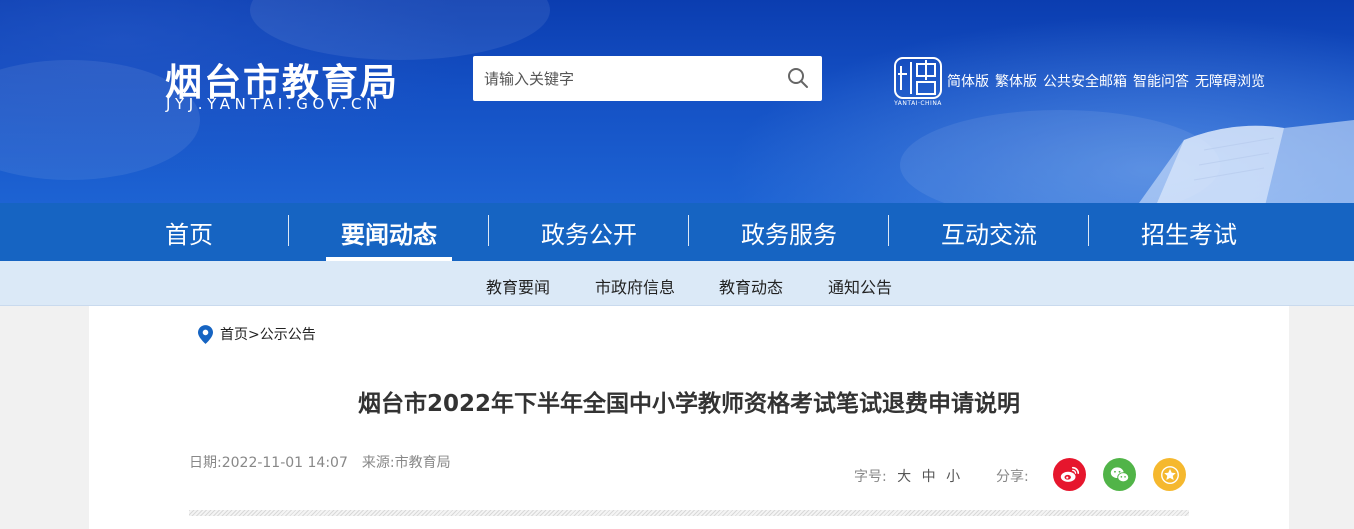 The image size is (1354, 529). What do you see at coordinates (1016, 81) in the screenshot?
I see `link-traditional: 繁体版` at bounding box center [1016, 81].